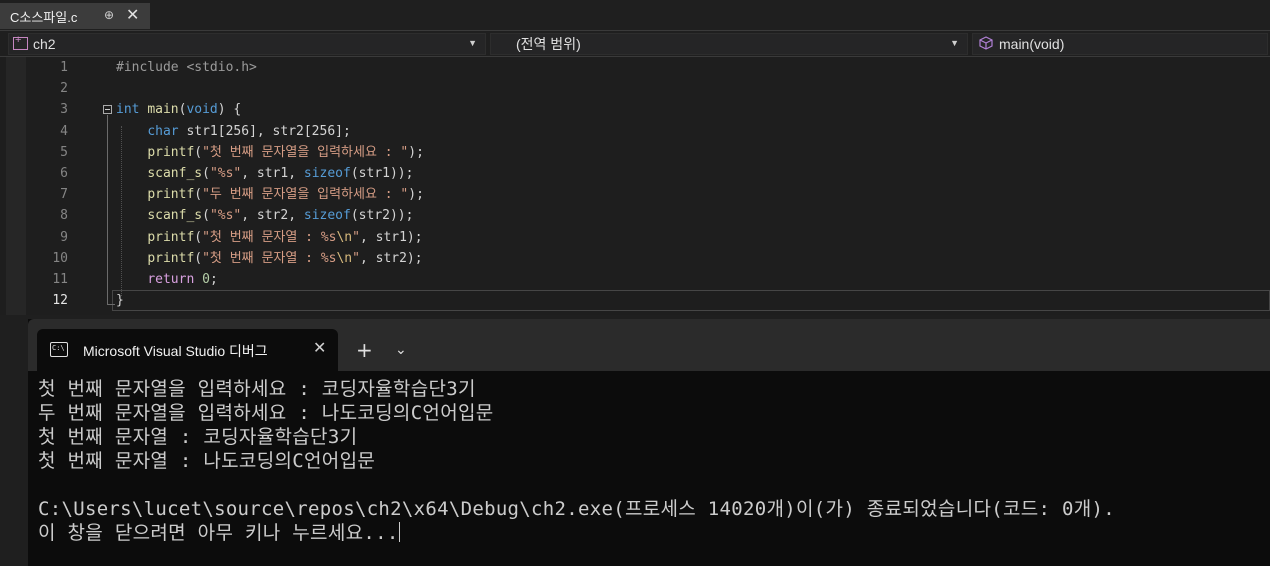 The width and height of the screenshot is (1270, 566). Describe the element at coordinates (64, 216) in the screenshot. I see `line-number: 8` at that location.